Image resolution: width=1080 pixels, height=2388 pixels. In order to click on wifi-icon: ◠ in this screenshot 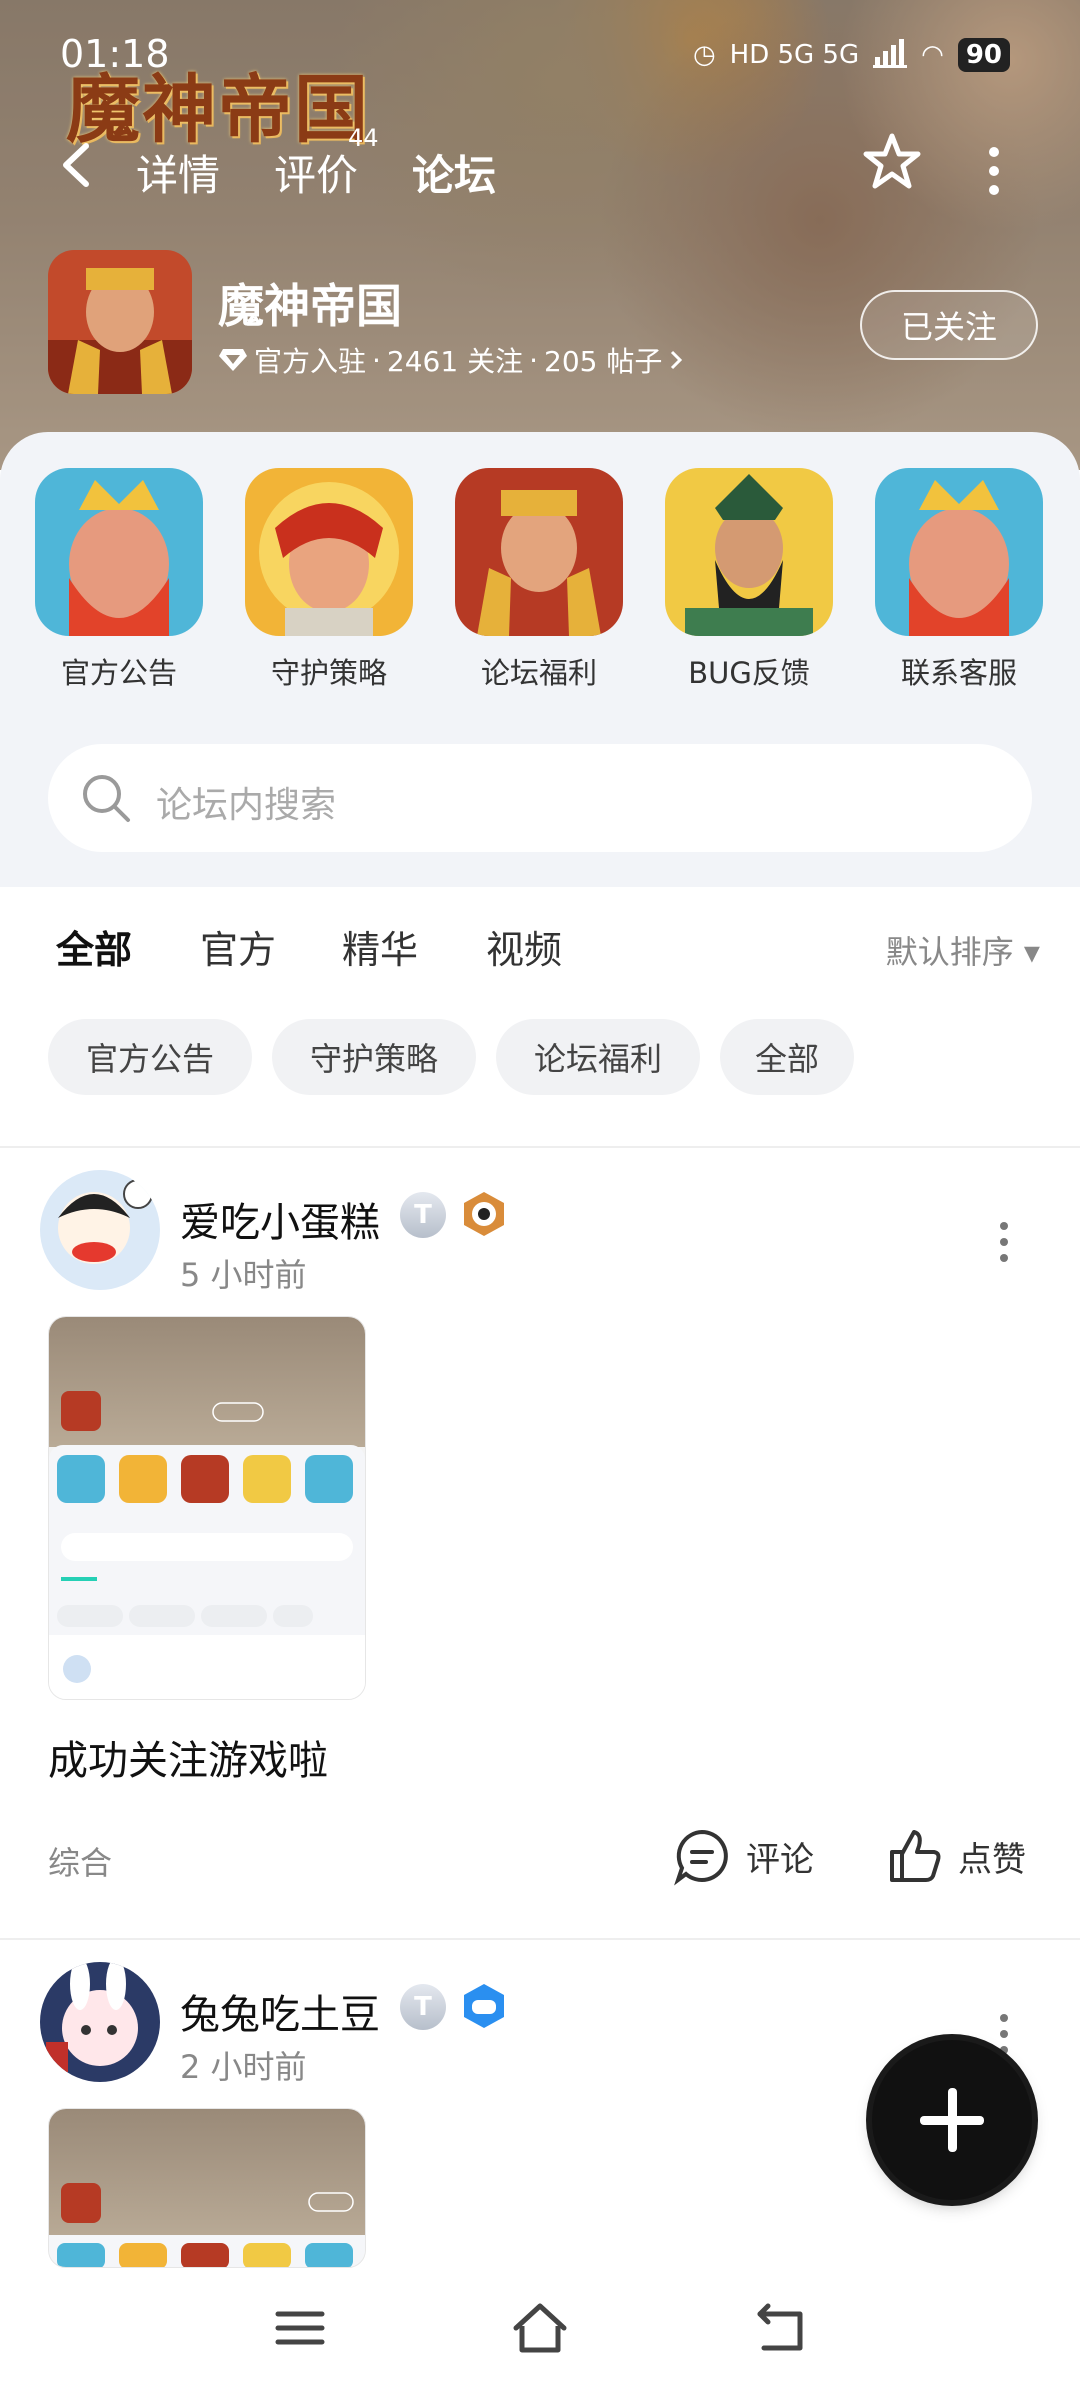, I will do `click(932, 55)`.